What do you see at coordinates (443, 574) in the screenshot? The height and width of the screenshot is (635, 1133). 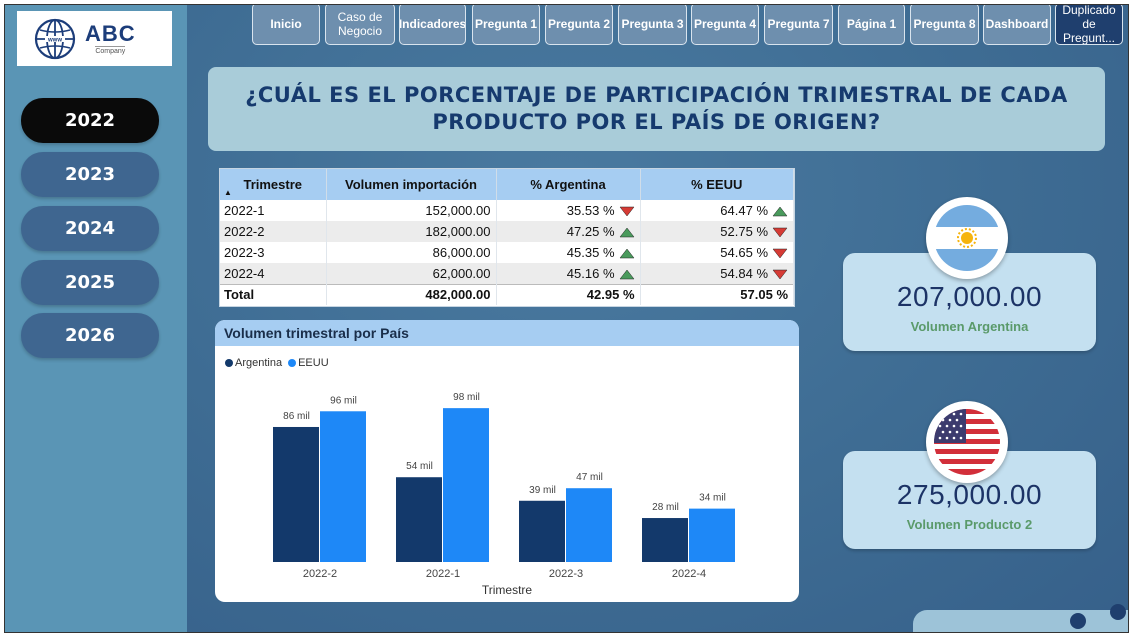 I see `x-tick-label: 2022-1` at bounding box center [443, 574].